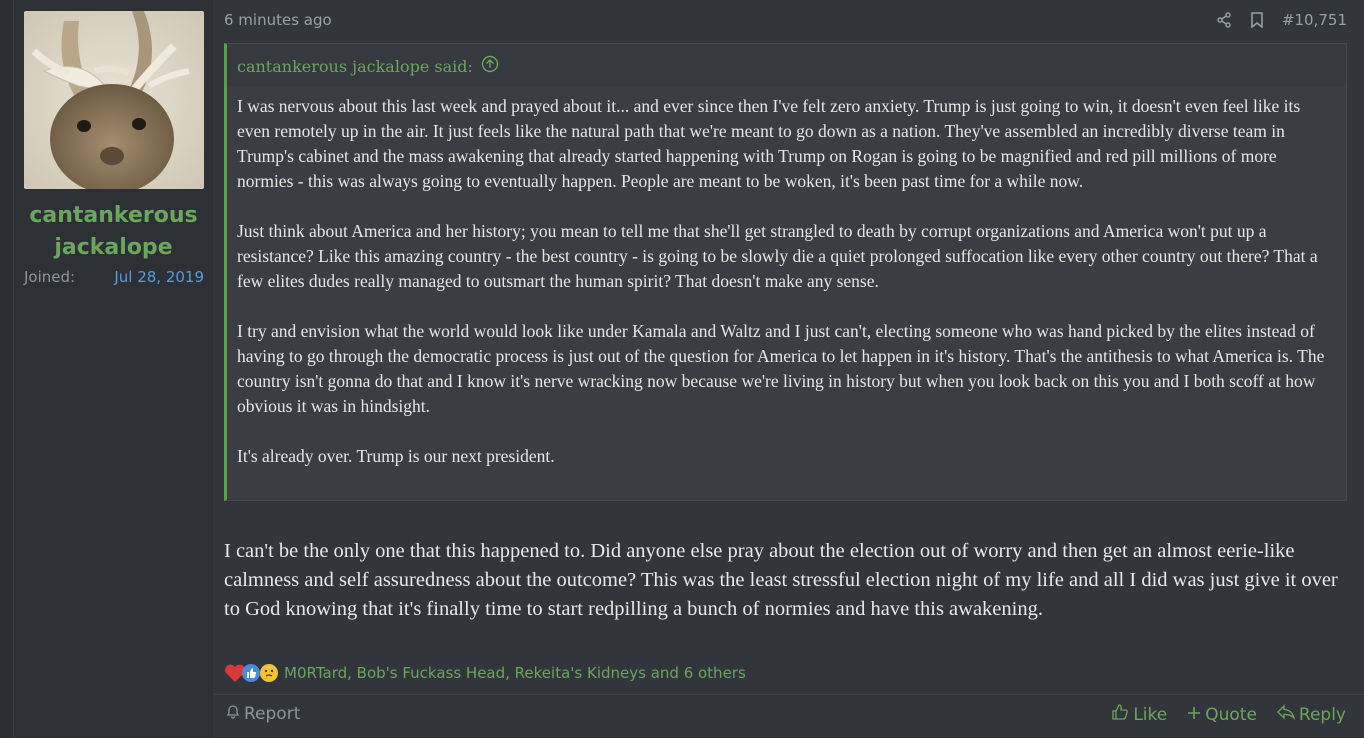 This screenshot has height=738, width=1364. I want to click on bookmark-icon, so click(1257, 20).